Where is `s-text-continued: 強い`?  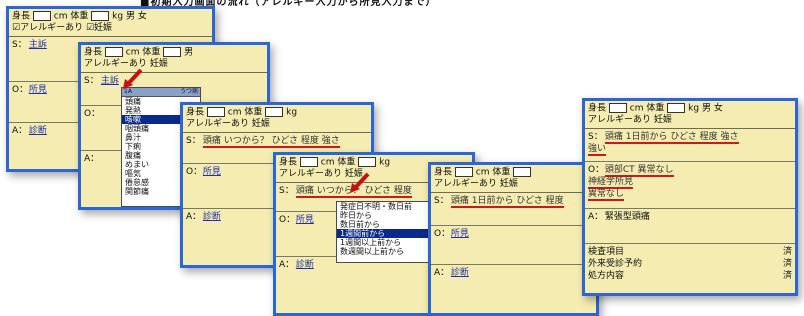 s-text-continued: 強い is located at coordinates (597, 149).